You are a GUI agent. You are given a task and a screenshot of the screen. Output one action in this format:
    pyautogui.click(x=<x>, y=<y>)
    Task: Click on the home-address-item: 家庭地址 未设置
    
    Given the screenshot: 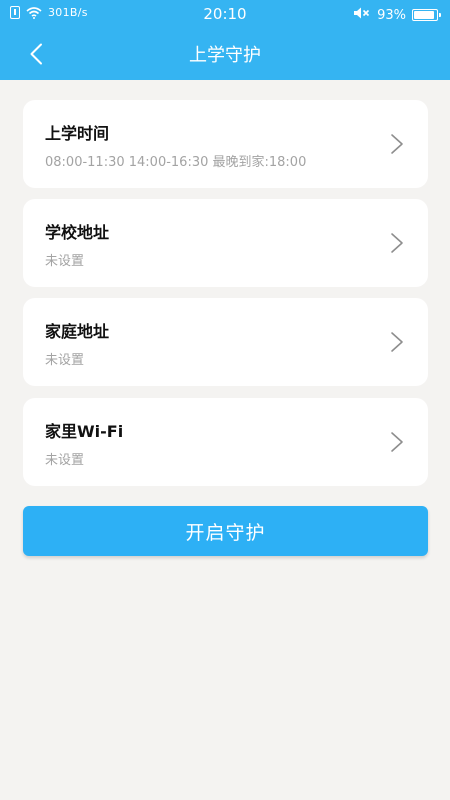 What is the action you would take?
    pyautogui.click(x=225, y=342)
    